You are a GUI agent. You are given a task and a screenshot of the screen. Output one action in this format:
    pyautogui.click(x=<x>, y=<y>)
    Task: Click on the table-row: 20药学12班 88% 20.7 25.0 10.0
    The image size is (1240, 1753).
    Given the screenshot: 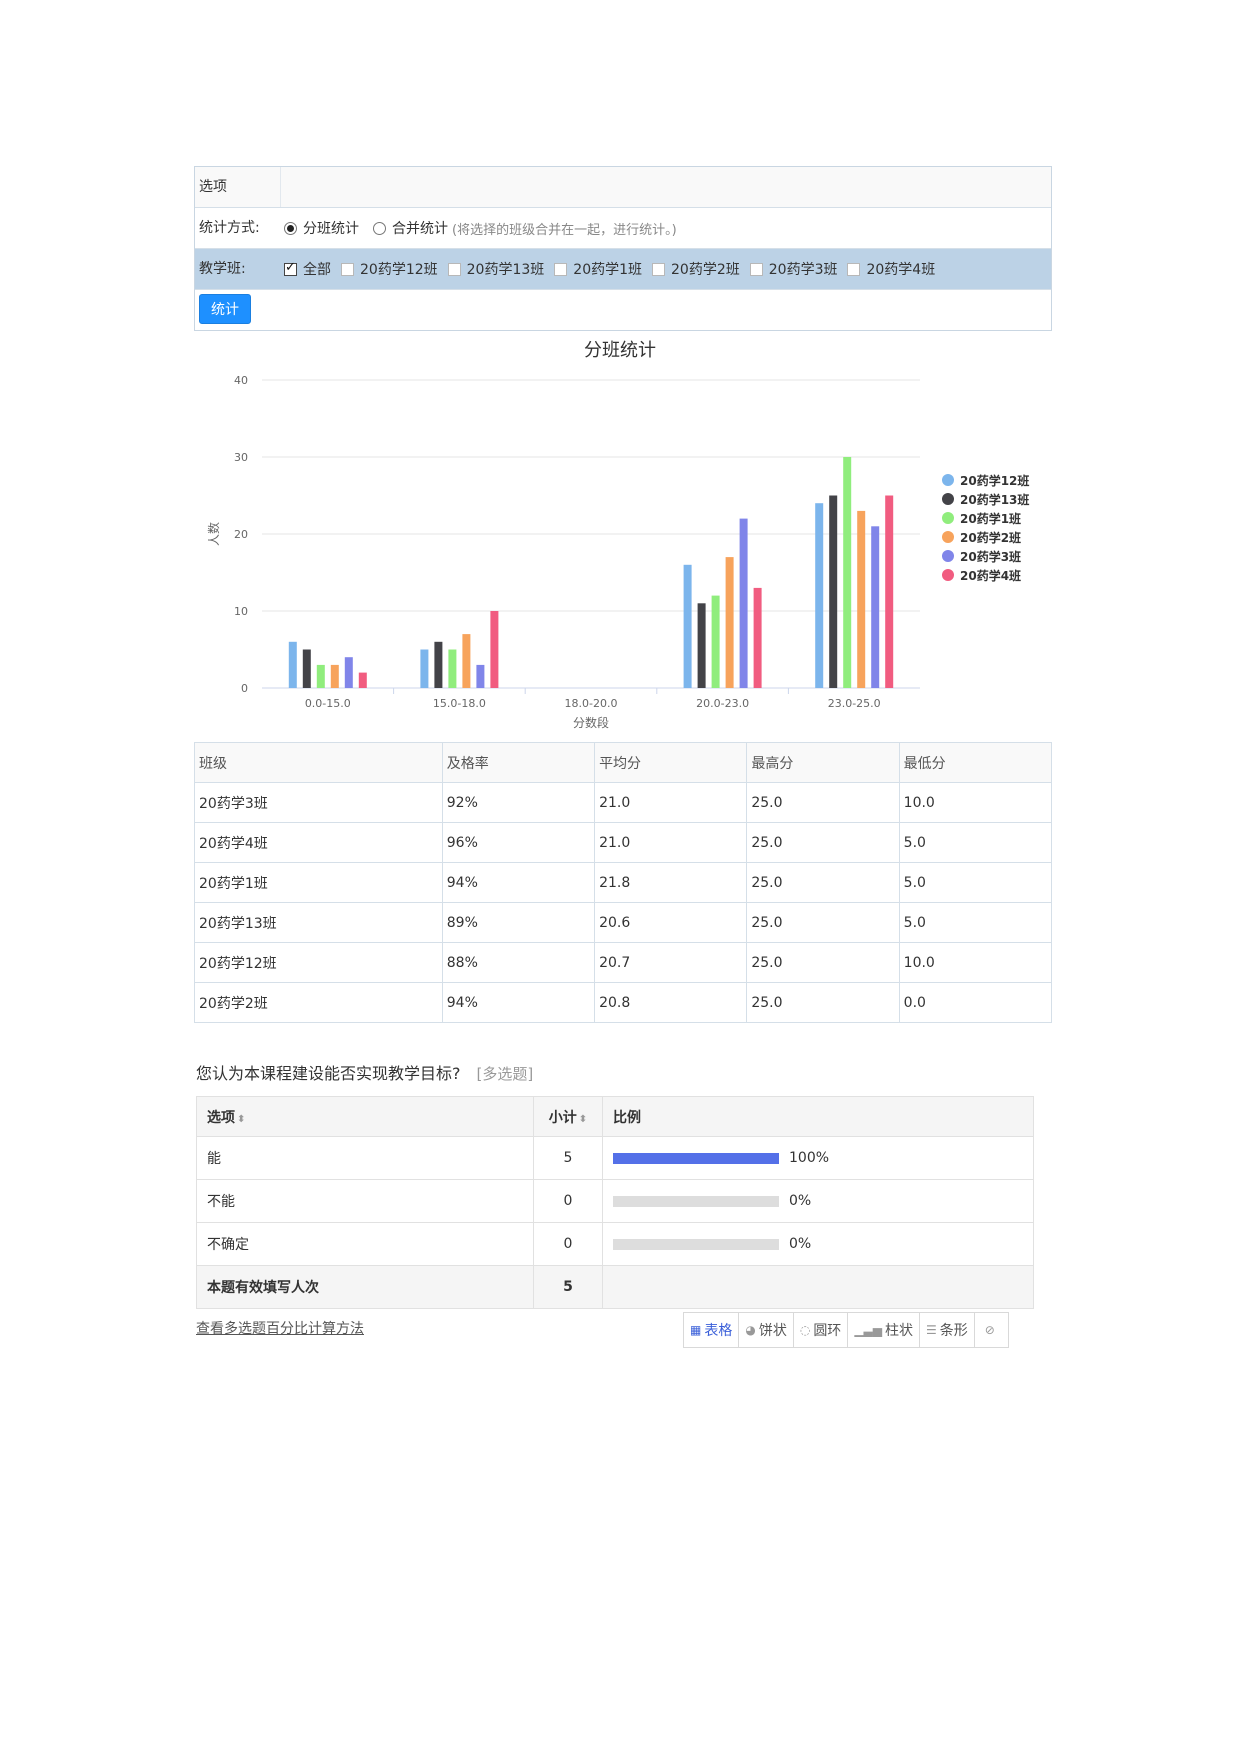 What is the action you would take?
    pyautogui.click(x=623, y=962)
    